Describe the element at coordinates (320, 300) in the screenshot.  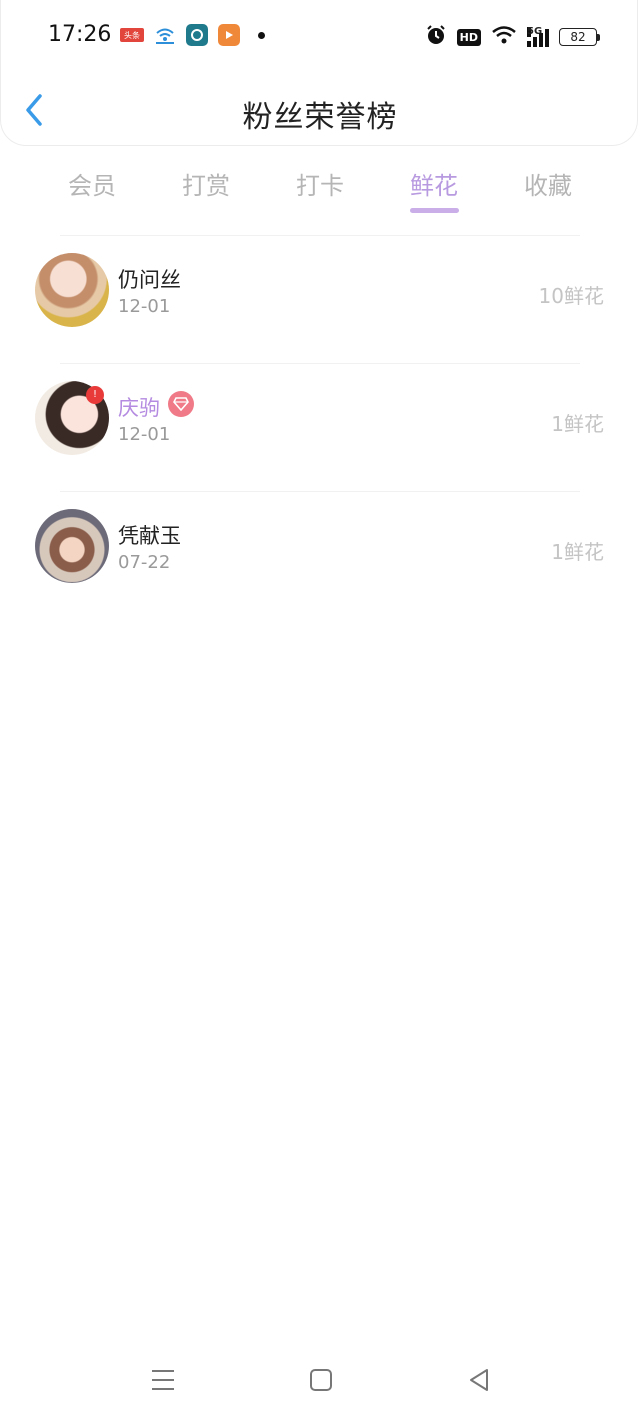
I see `list-item: 仍问丝 12-01 10鲜花` at that location.